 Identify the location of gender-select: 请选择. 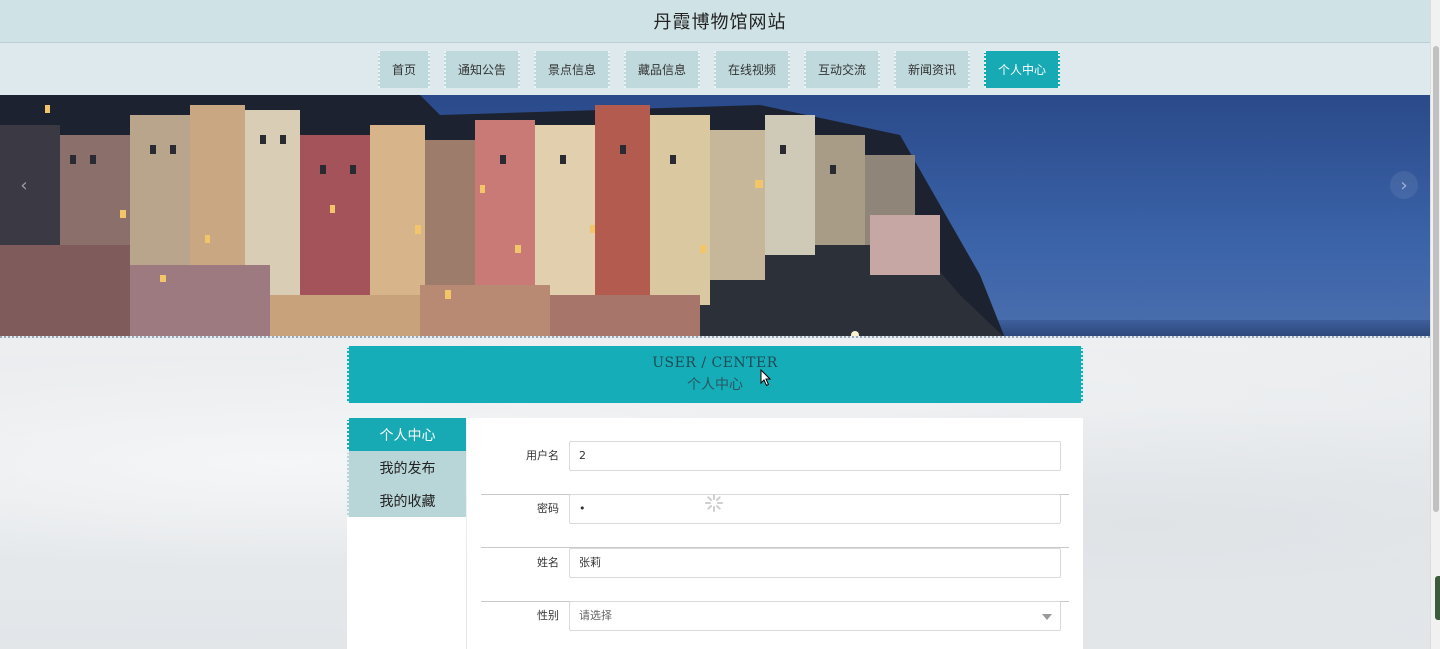
(815, 616).